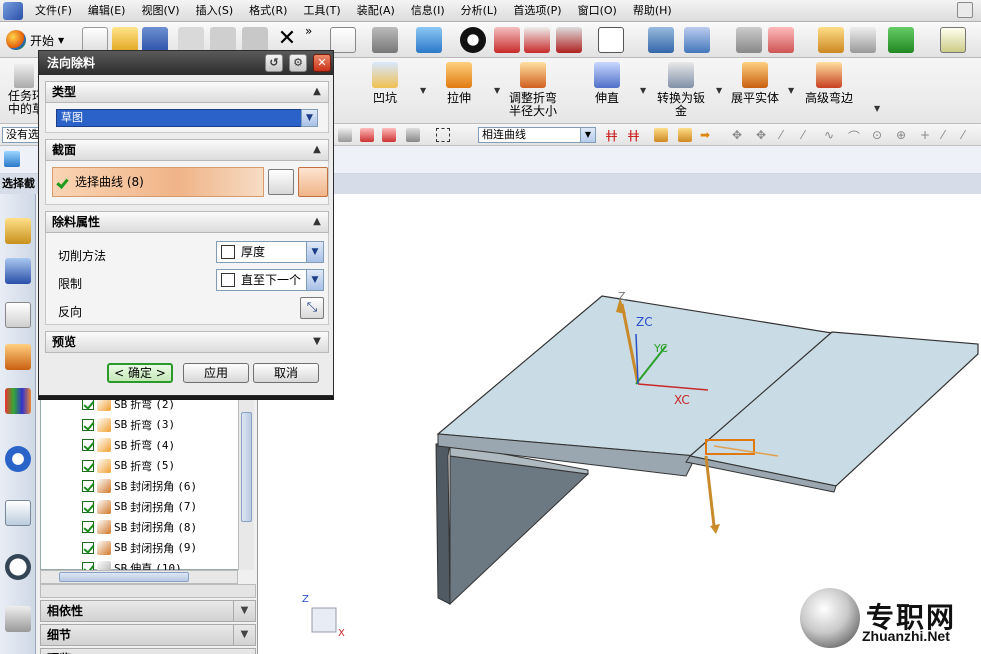 Image resolution: width=981 pixels, height=654 pixels. What do you see at coordinates (107, 11) in the screenshot?
I see `menu-edit: 编辑(E)` at bounding box center [107, 11].